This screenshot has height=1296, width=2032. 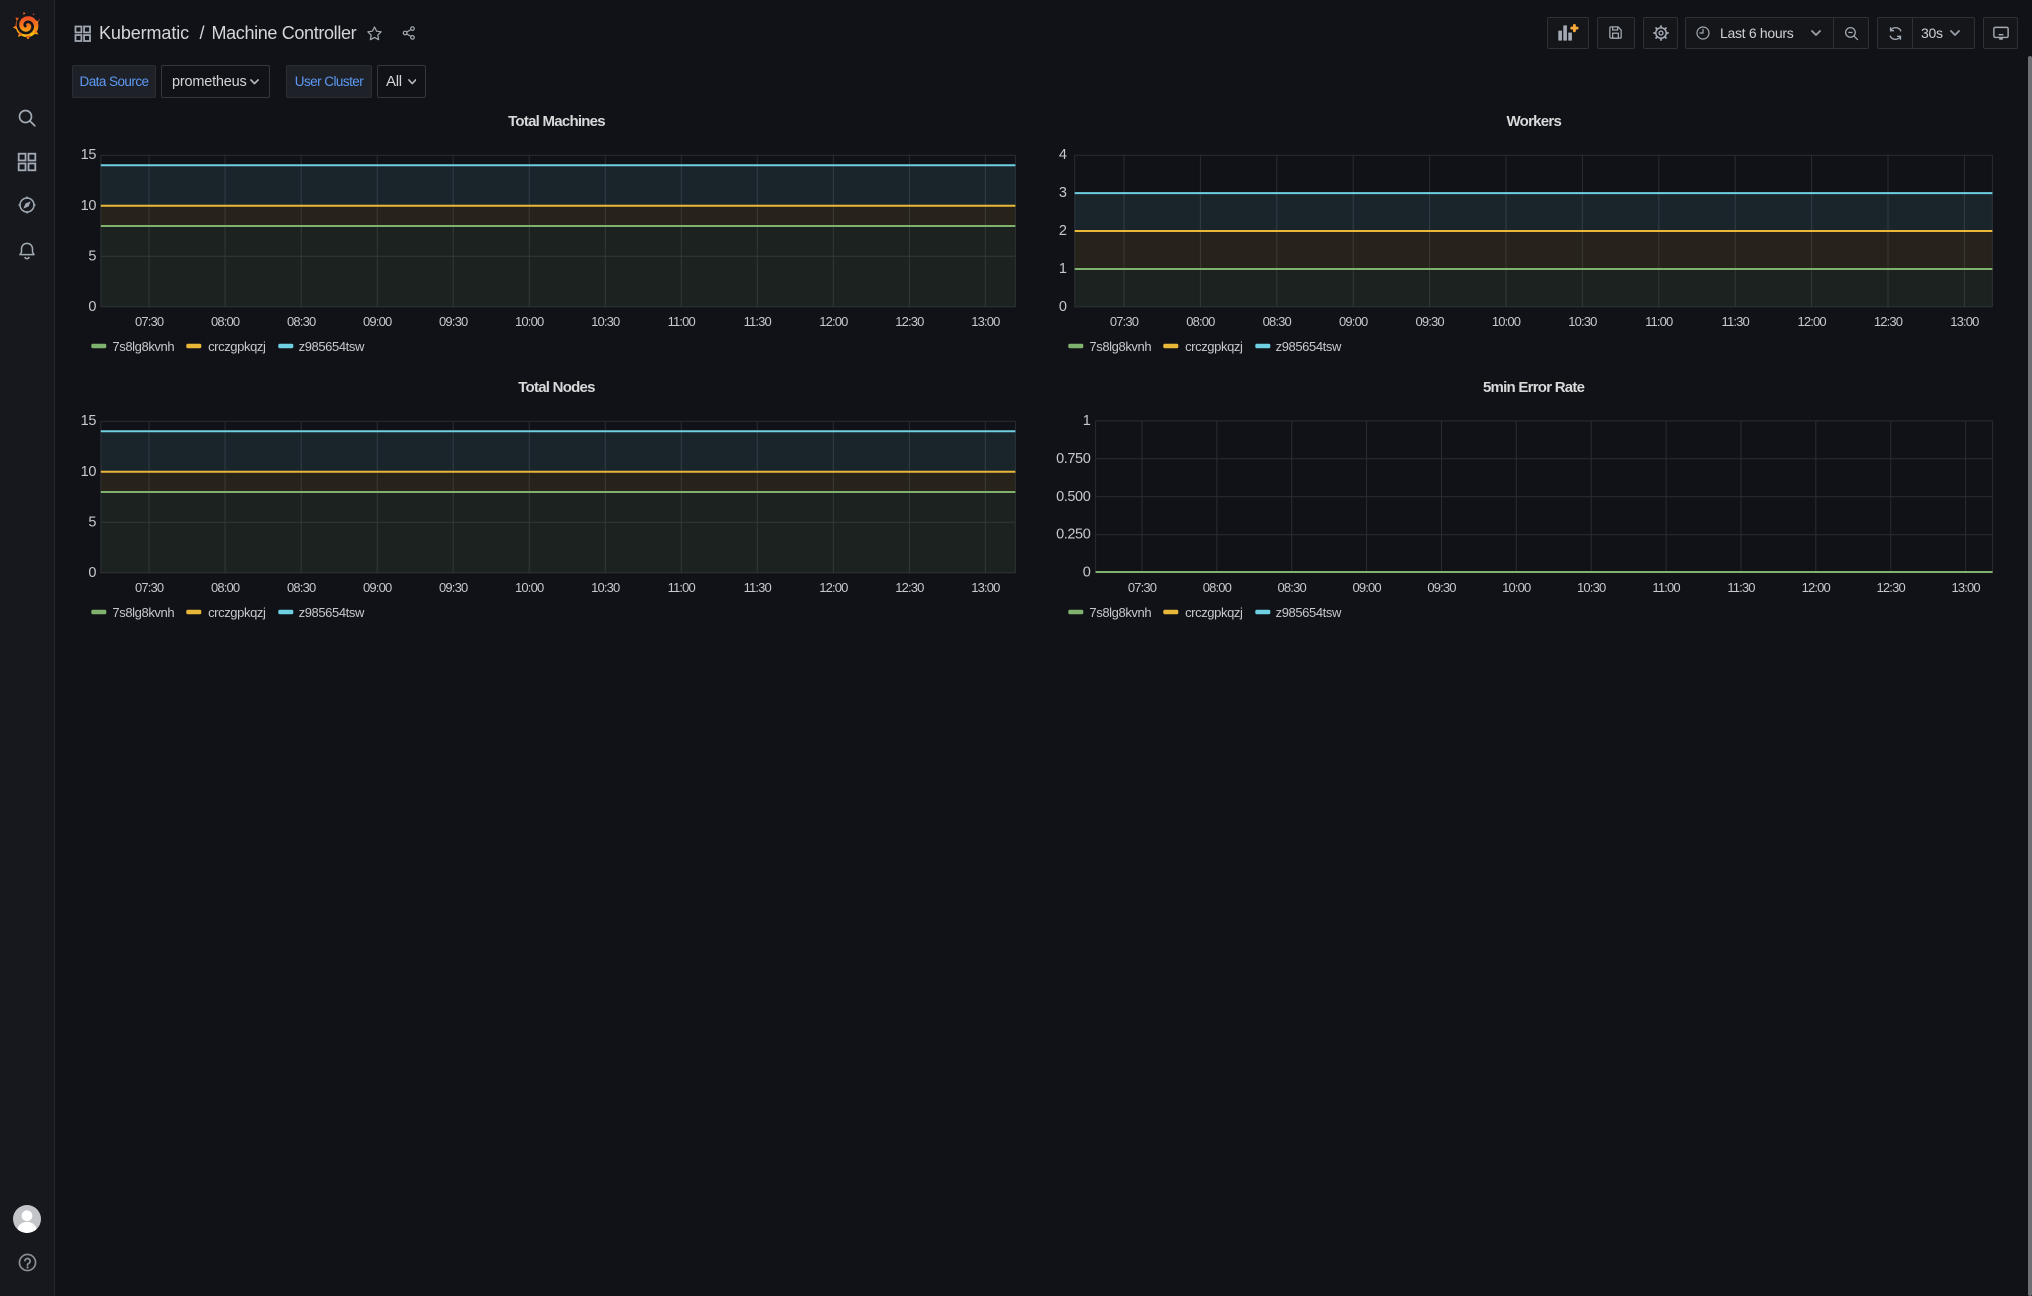 I want to click on svg-text: 0.750, so click(x=1073, y=459).